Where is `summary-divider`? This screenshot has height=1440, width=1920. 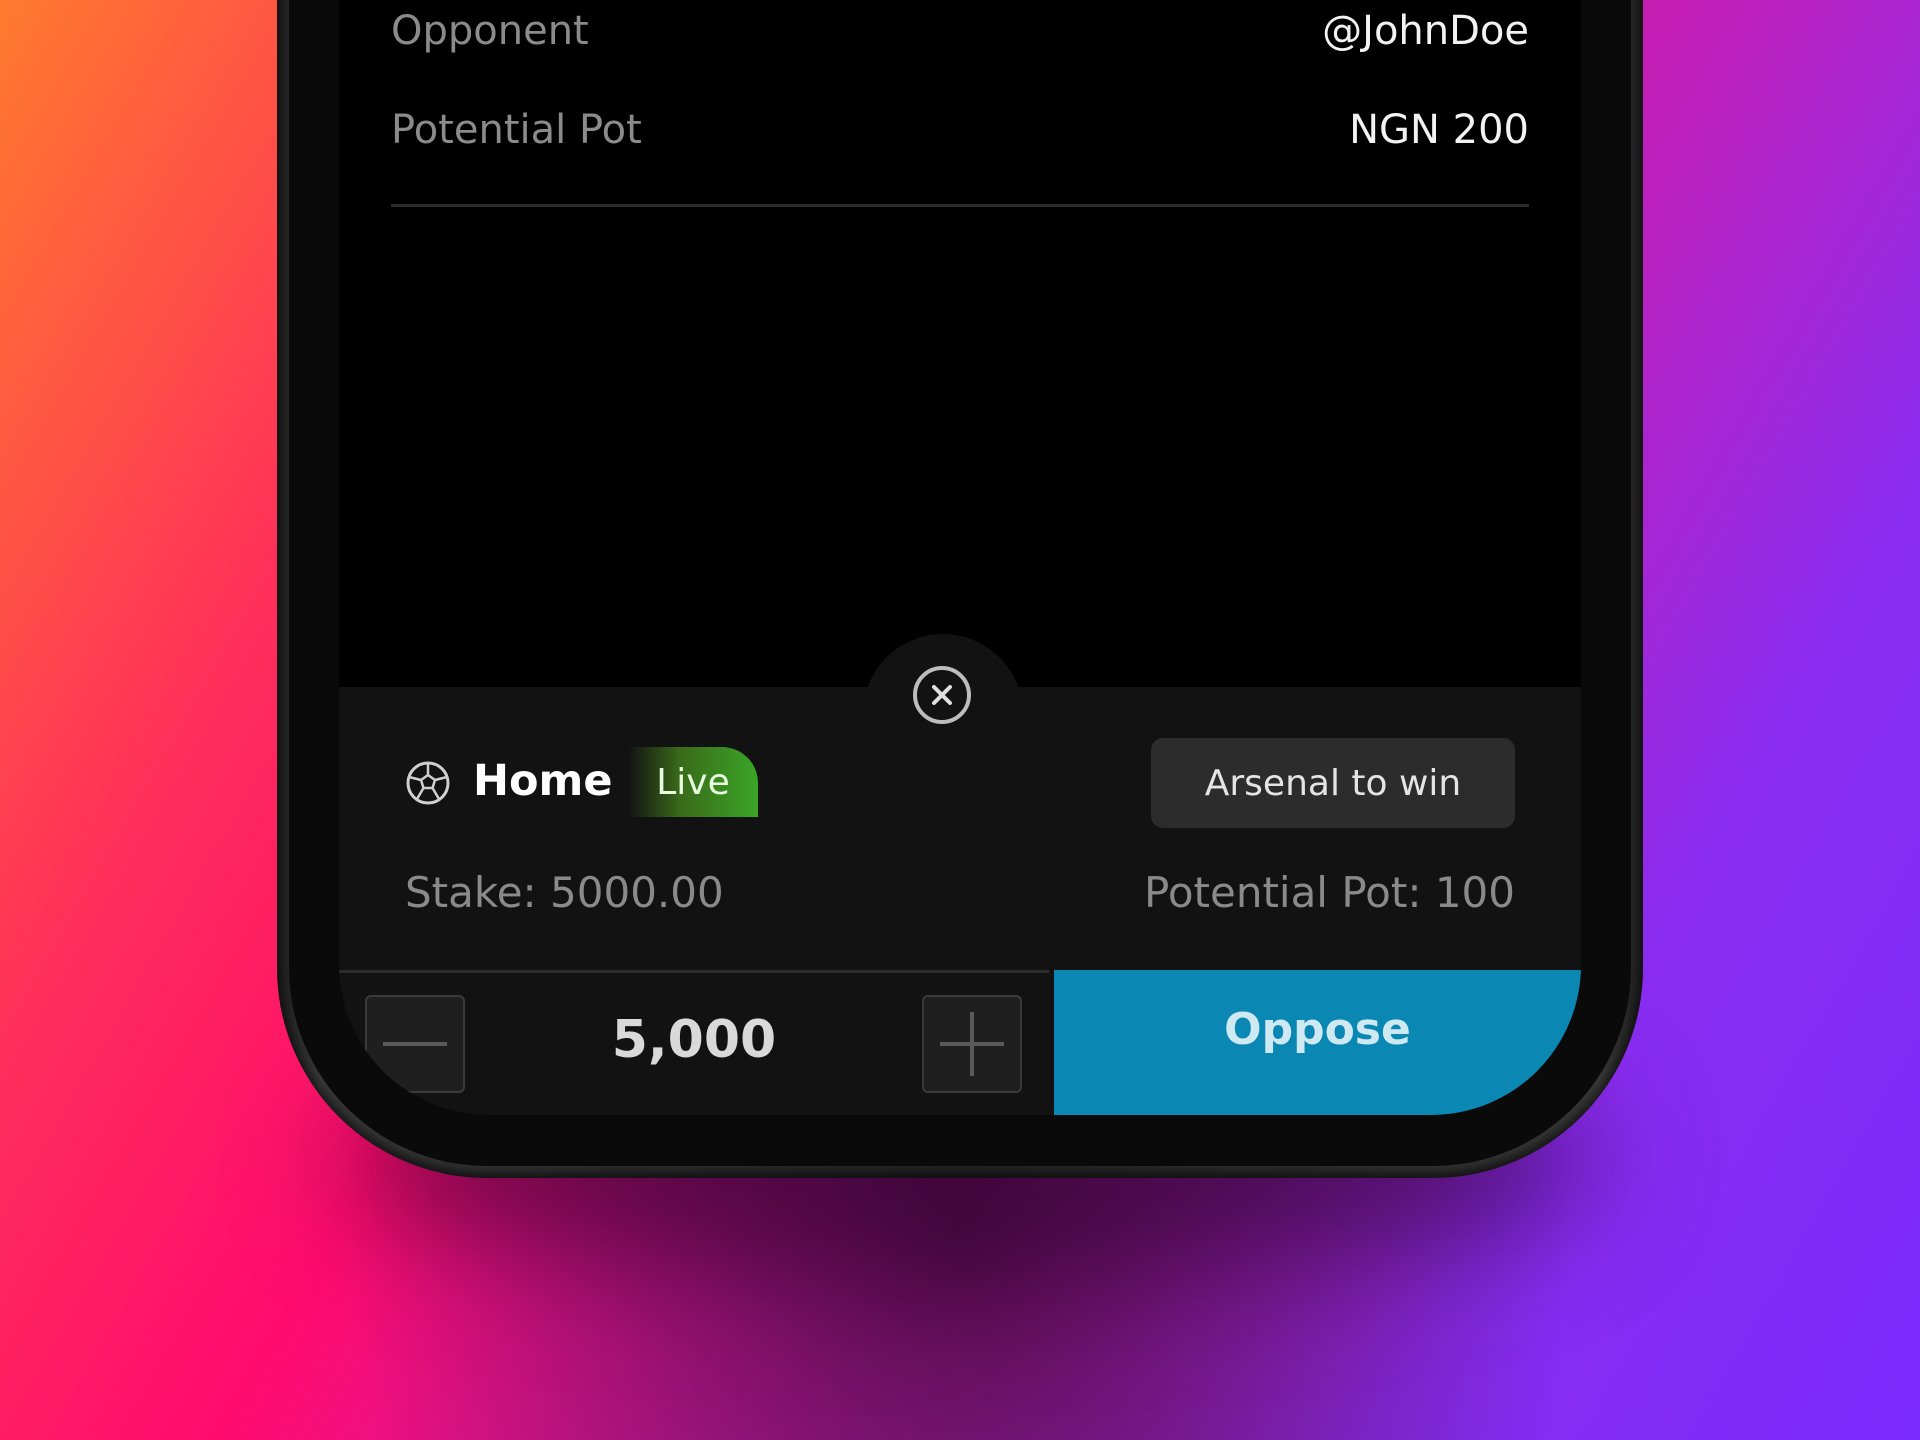 summary-divider is located at coordinates (960, 205).